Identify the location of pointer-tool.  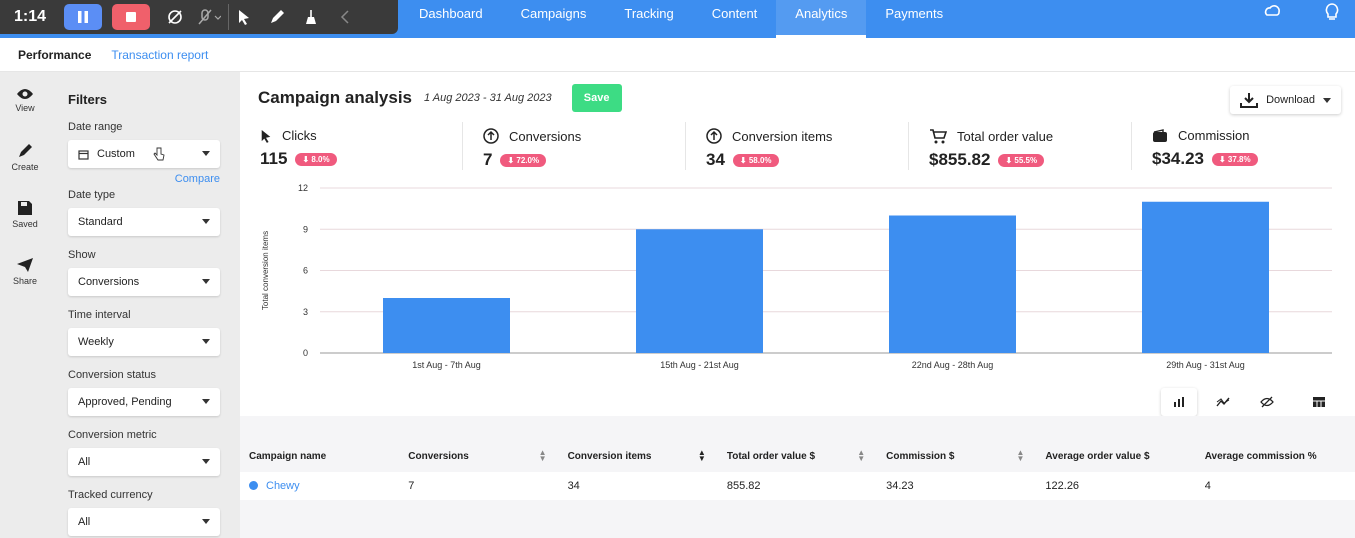
(243, 17).